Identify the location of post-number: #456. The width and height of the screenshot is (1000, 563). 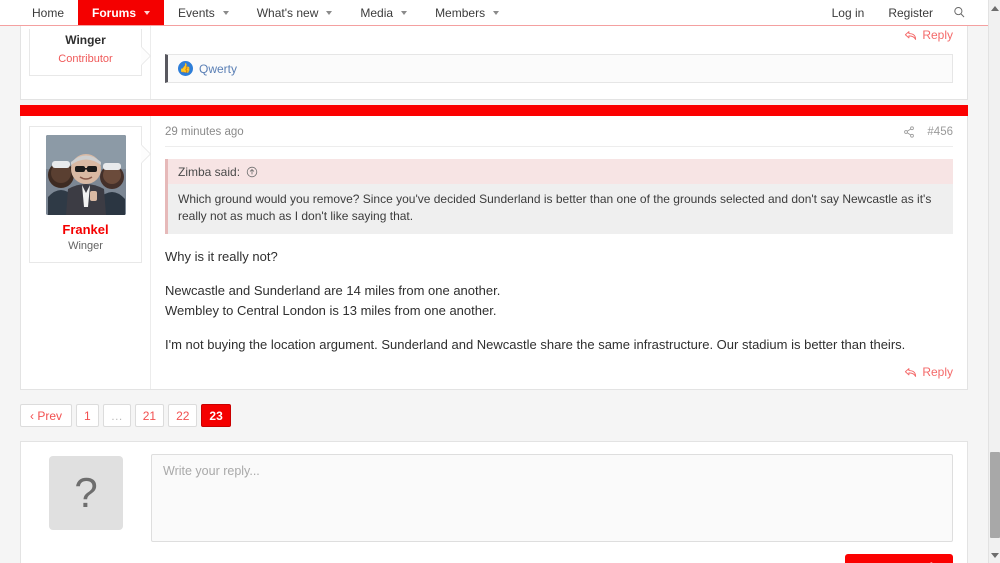
(940, 132).